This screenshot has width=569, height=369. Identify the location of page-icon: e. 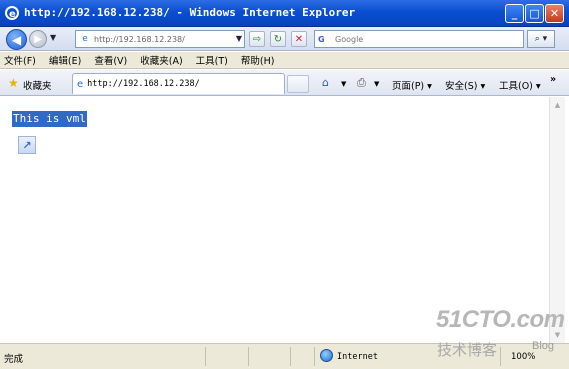
(85, 39).